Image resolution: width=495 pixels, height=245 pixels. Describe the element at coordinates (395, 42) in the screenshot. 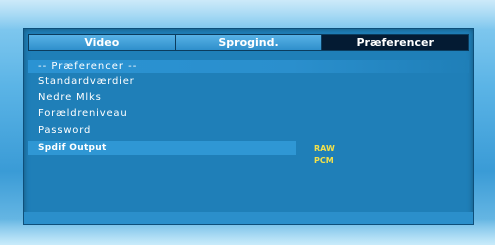

I see `tab-preferences: Præferencer` at that location.